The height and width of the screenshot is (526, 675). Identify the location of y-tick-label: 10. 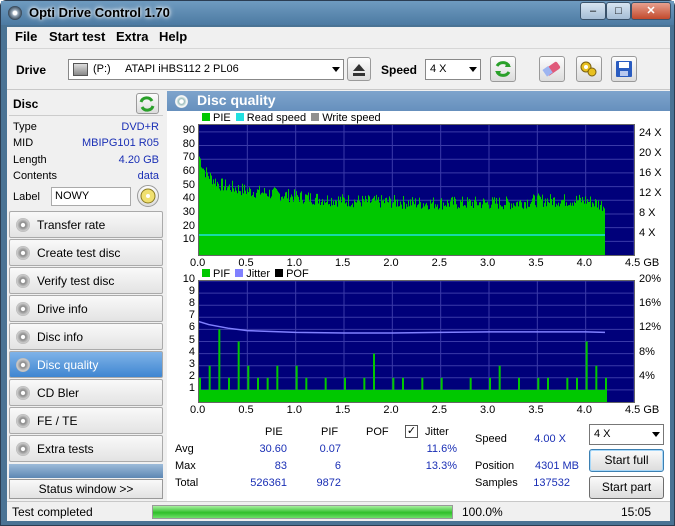
(188, 279).